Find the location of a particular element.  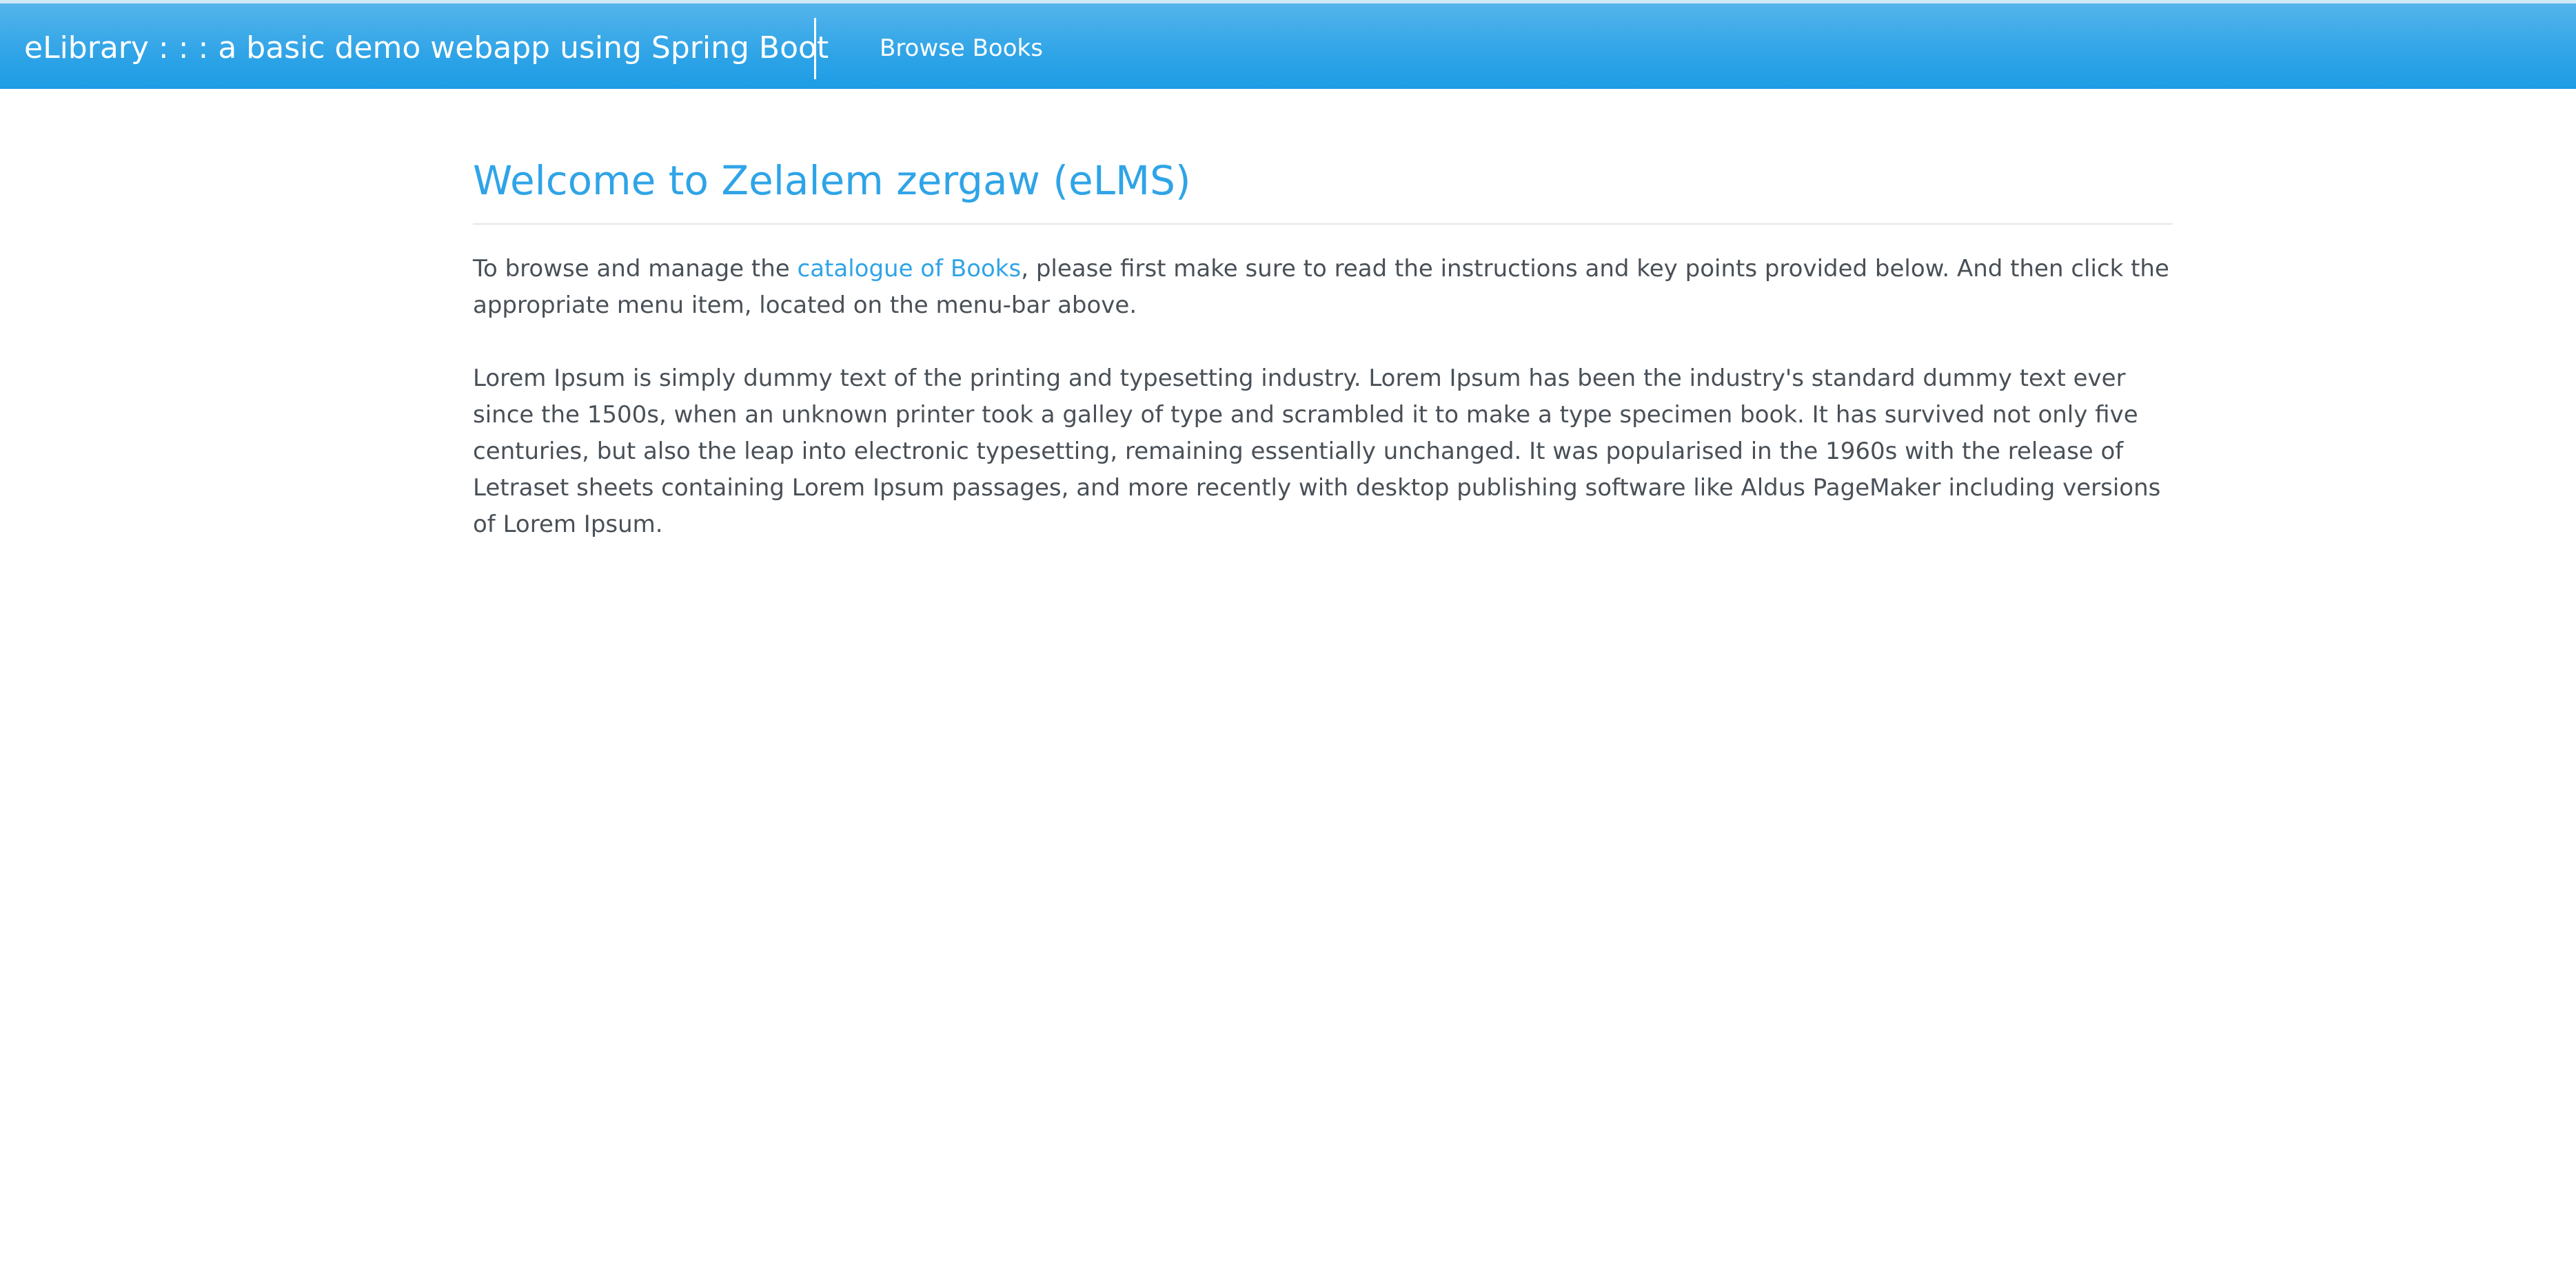

intro-prefix: To browse and manage the is located at coordinates (635, 269).